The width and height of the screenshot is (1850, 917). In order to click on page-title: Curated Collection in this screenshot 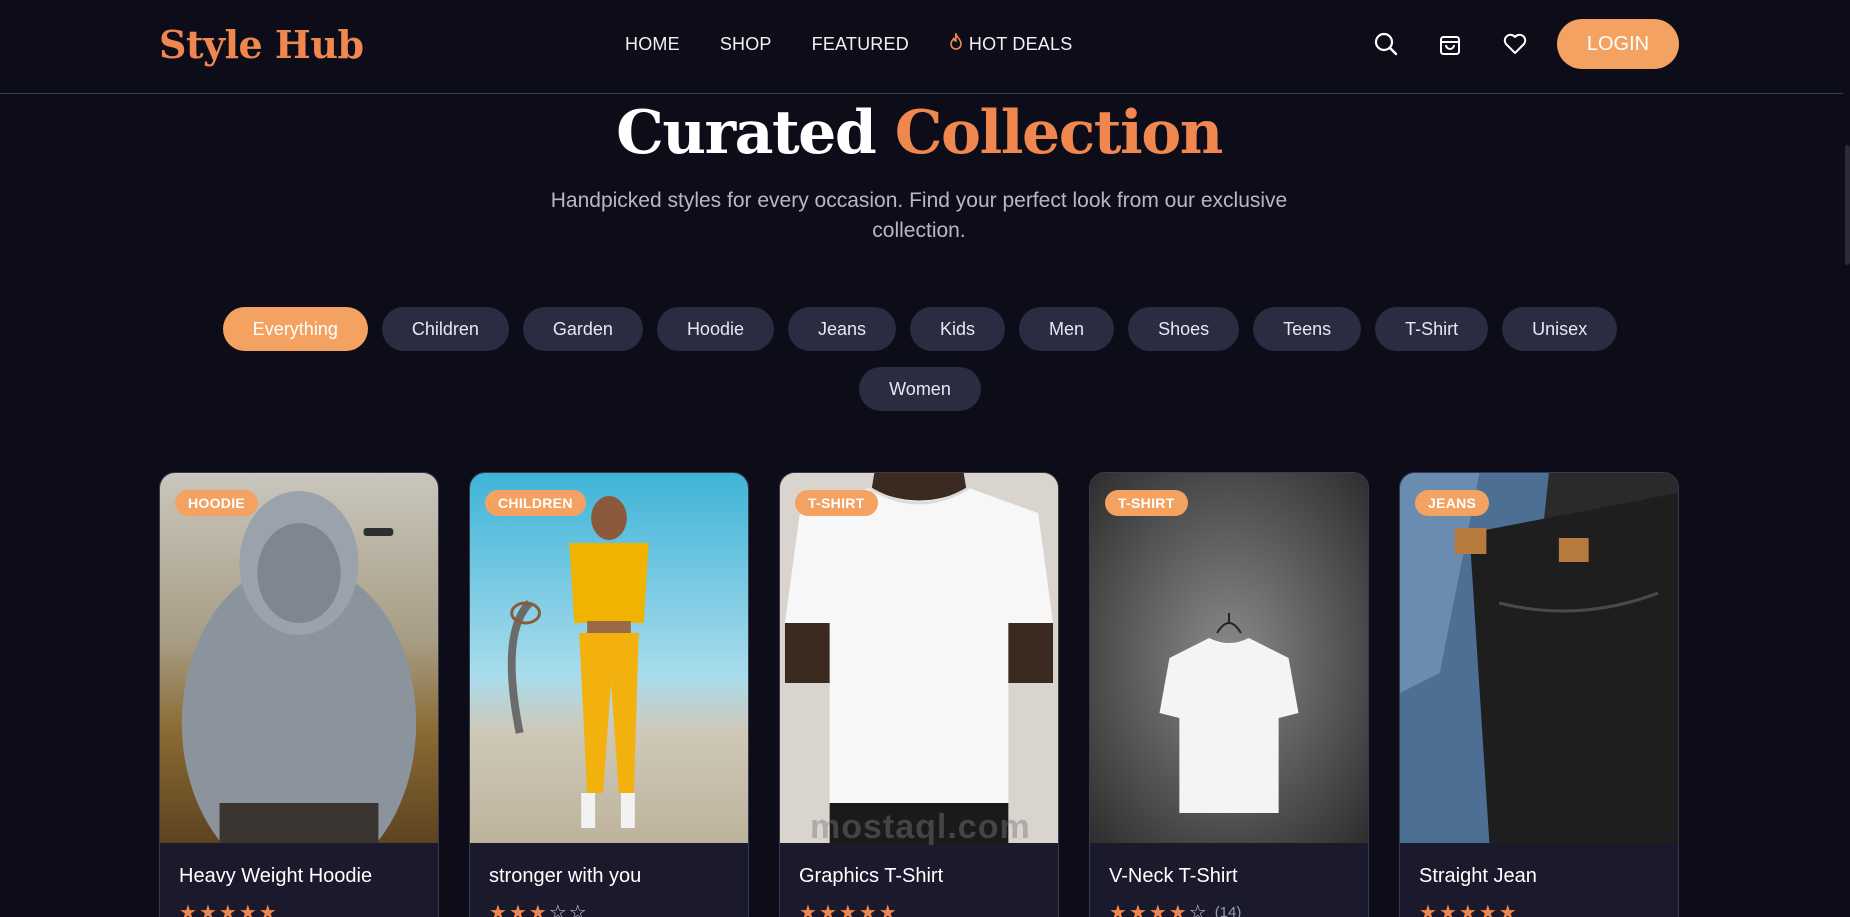, I will do `click(919, 133)`.